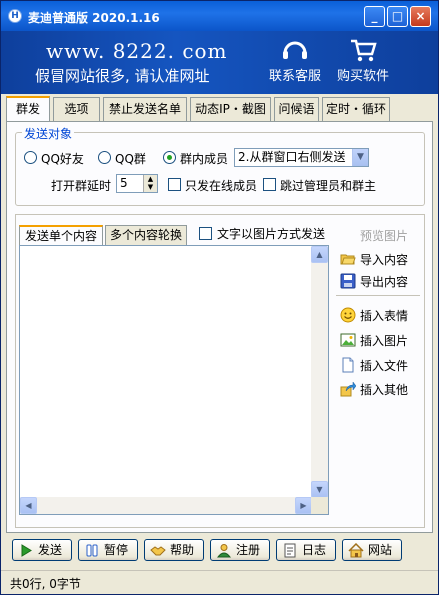 This screenshot has height=595, width=439. What do you see at coordinates (319, 372) in the screenshot?
I see `vertical-scrollbar: ▲ ▼` at bounding box center [319, 372].